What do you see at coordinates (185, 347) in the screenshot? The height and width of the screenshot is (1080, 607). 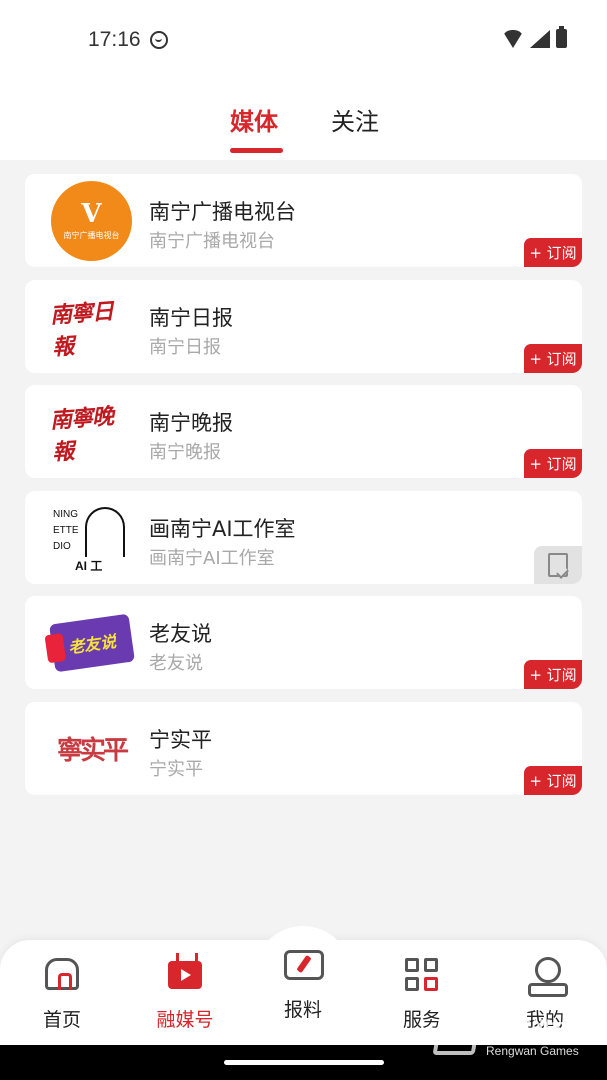 I see `media-subtitle: 南宁日报` at bounding box center [185, 347].